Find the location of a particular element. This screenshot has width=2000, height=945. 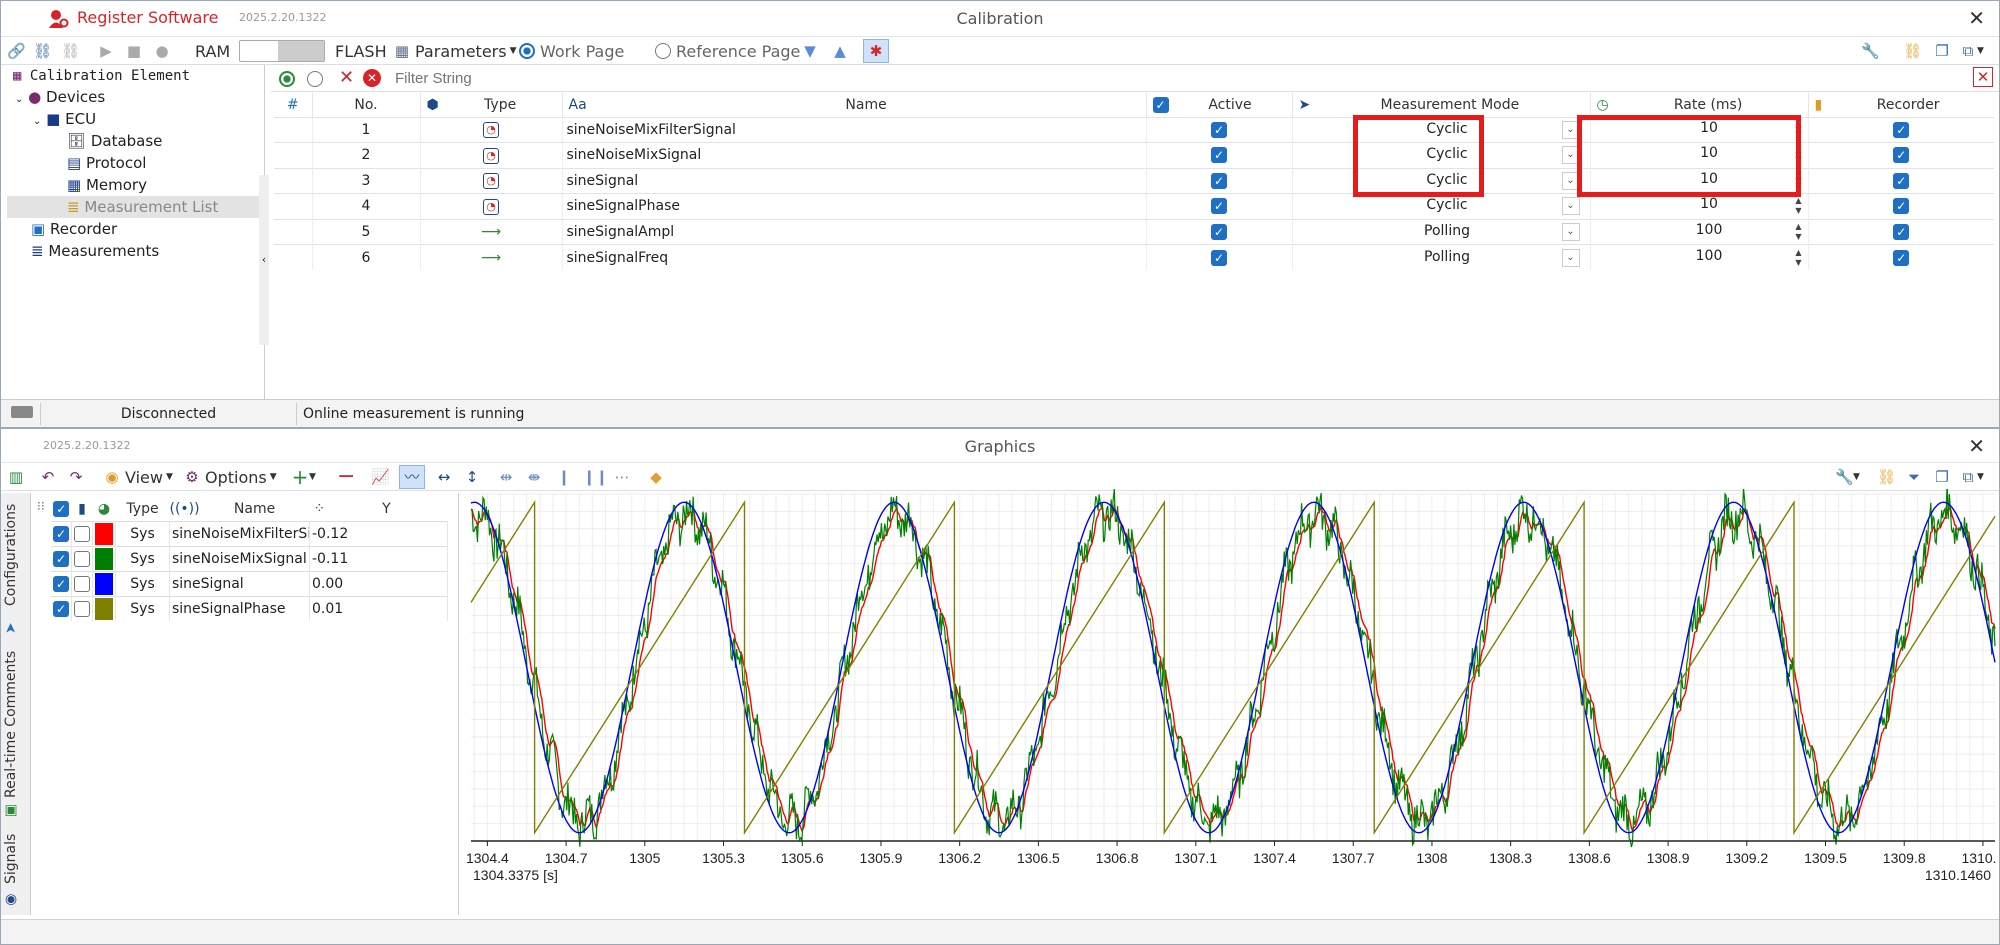

splitter-collapse-icon: ‹ is located at coordinates (264, 260).